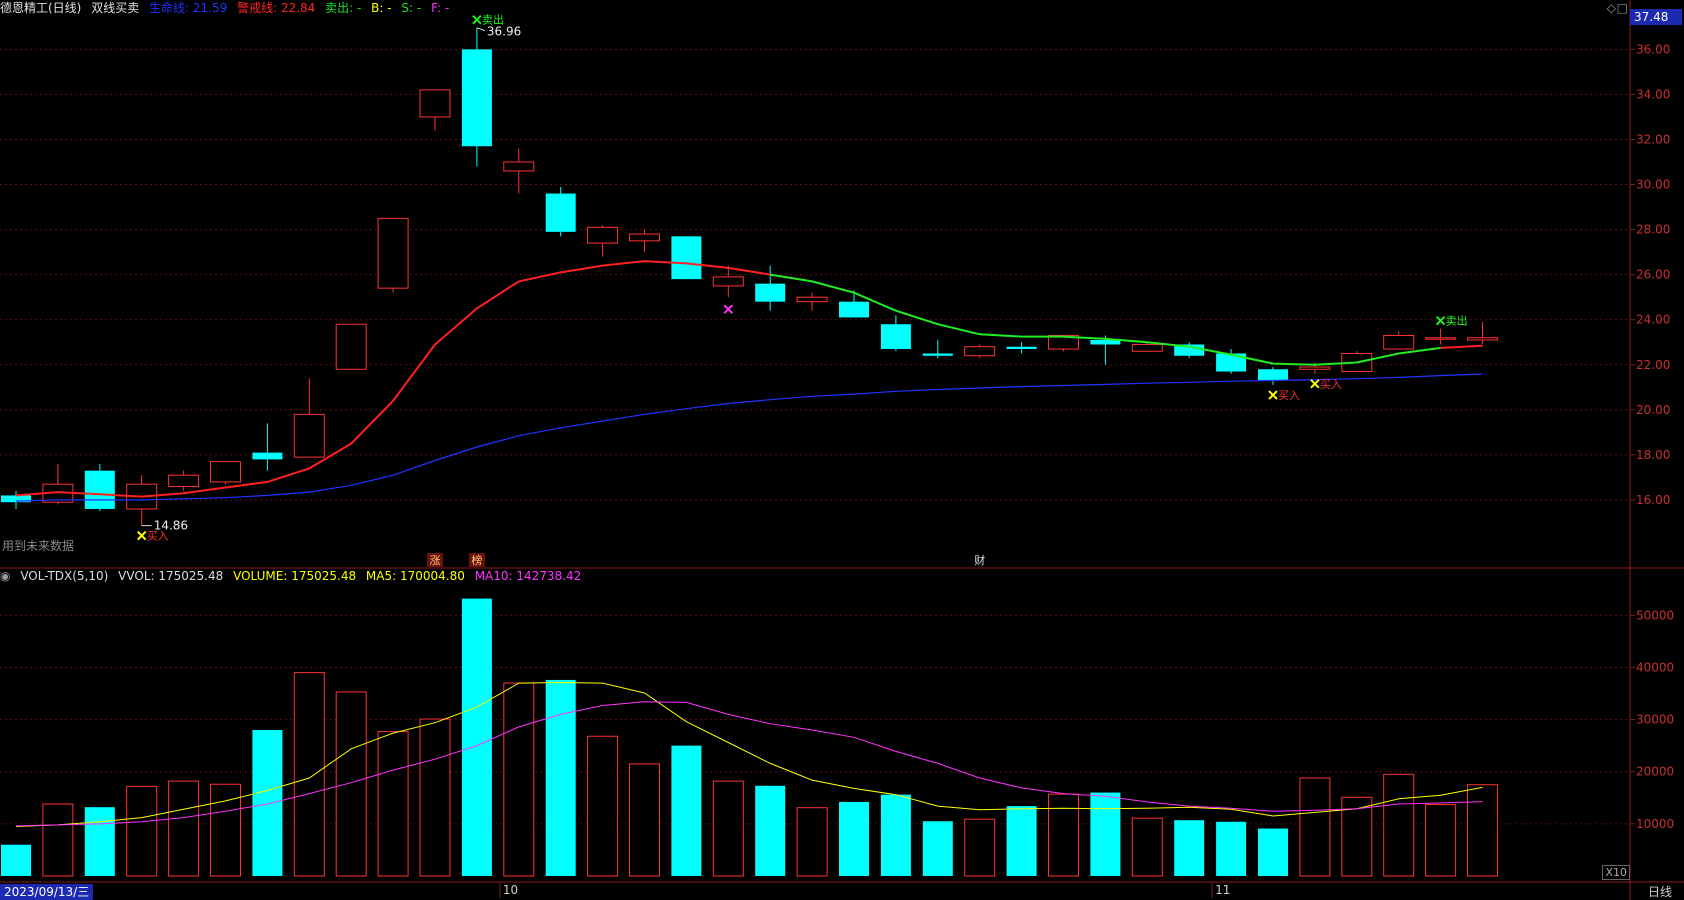 The width and height of the screenshot is (1684, 900). What do you see at coordinates (1655, 824) in the screenshot?
I see `volume-tick-label: 10000` at bounding box center [1655, 824].